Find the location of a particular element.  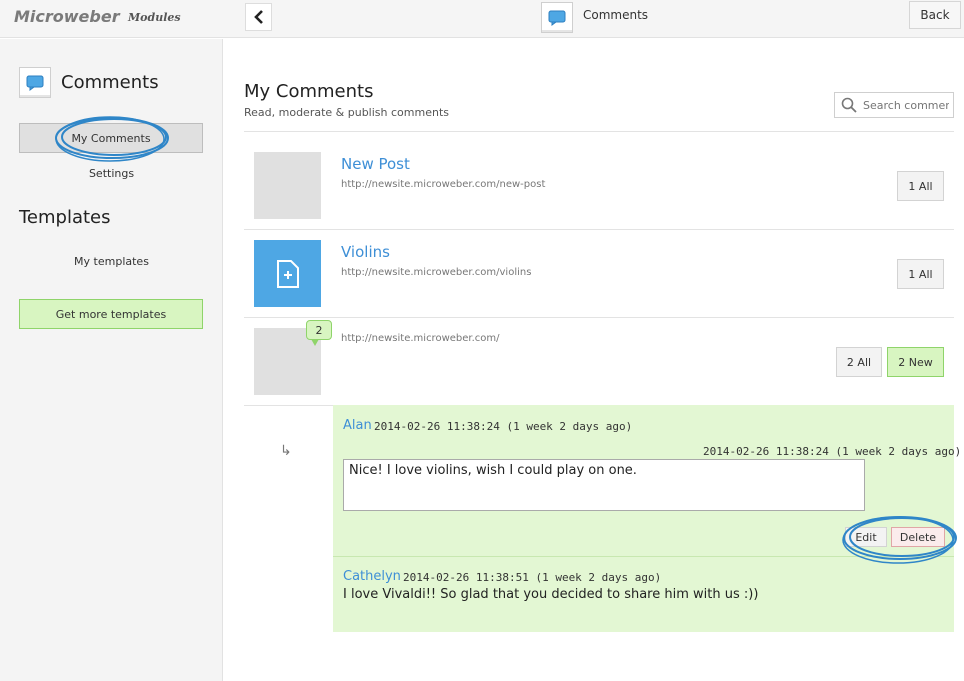

tab-settings: Settings is located at coordinates (111, 173).